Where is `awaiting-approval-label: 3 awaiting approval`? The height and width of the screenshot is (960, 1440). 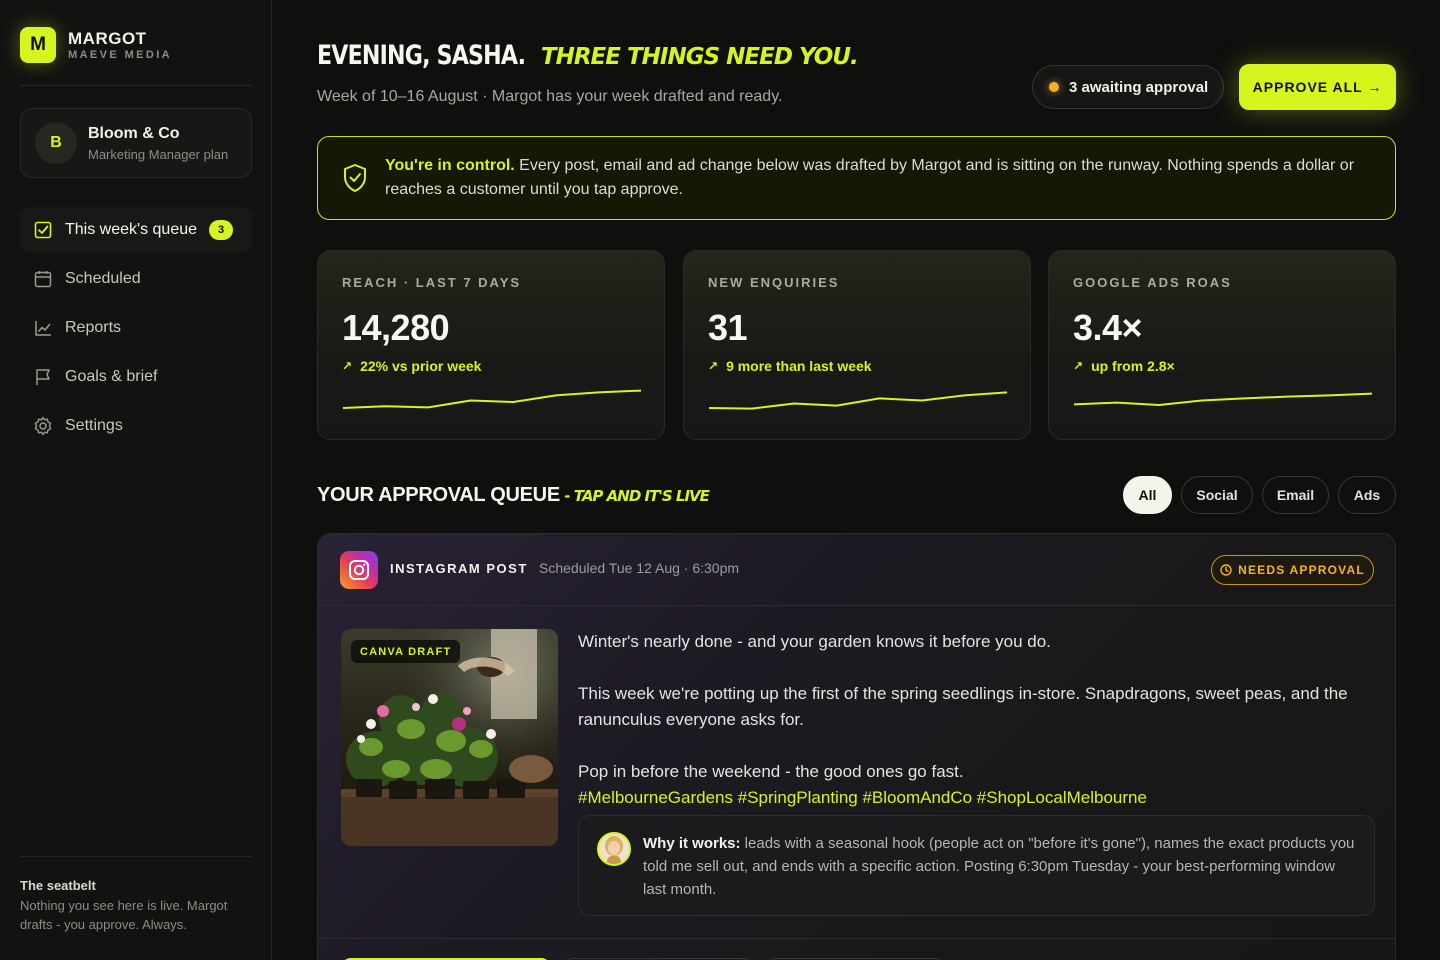
awaiting-approval-label: 3 awaiting approval is located at coordinates (1139, 87).